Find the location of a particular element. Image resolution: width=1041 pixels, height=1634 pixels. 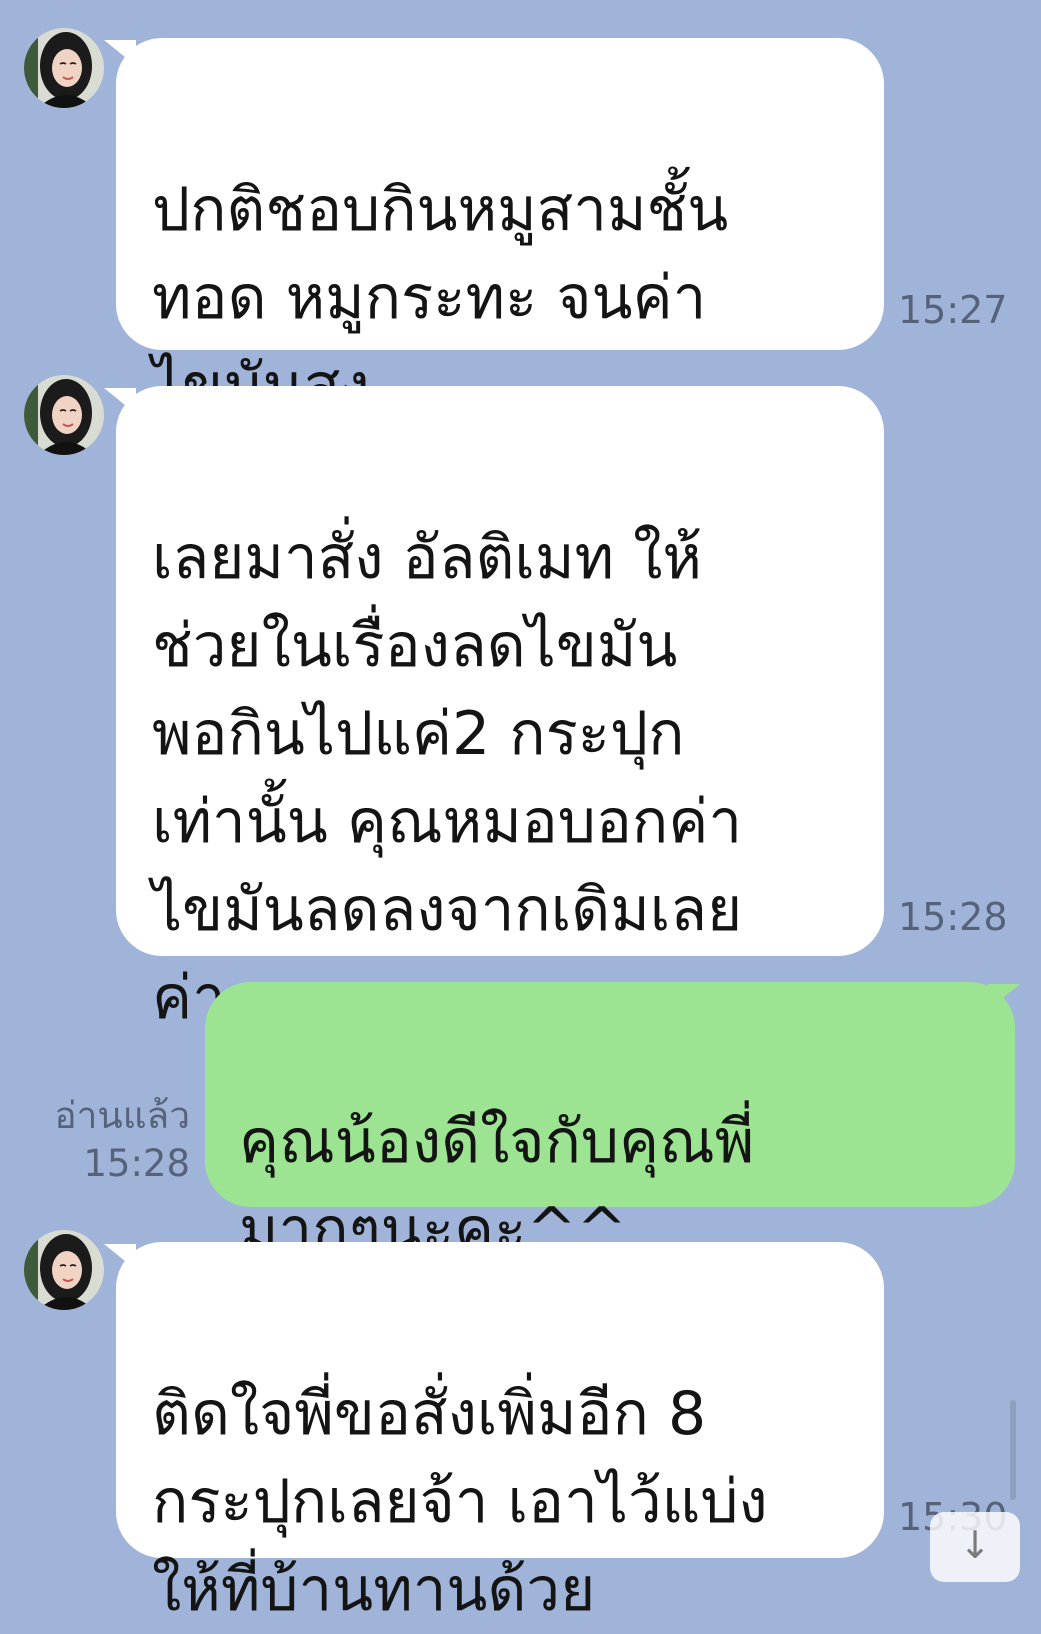

read-receipt: อ่านแล้ว 15:28 is located at coordinates (105, 1140).